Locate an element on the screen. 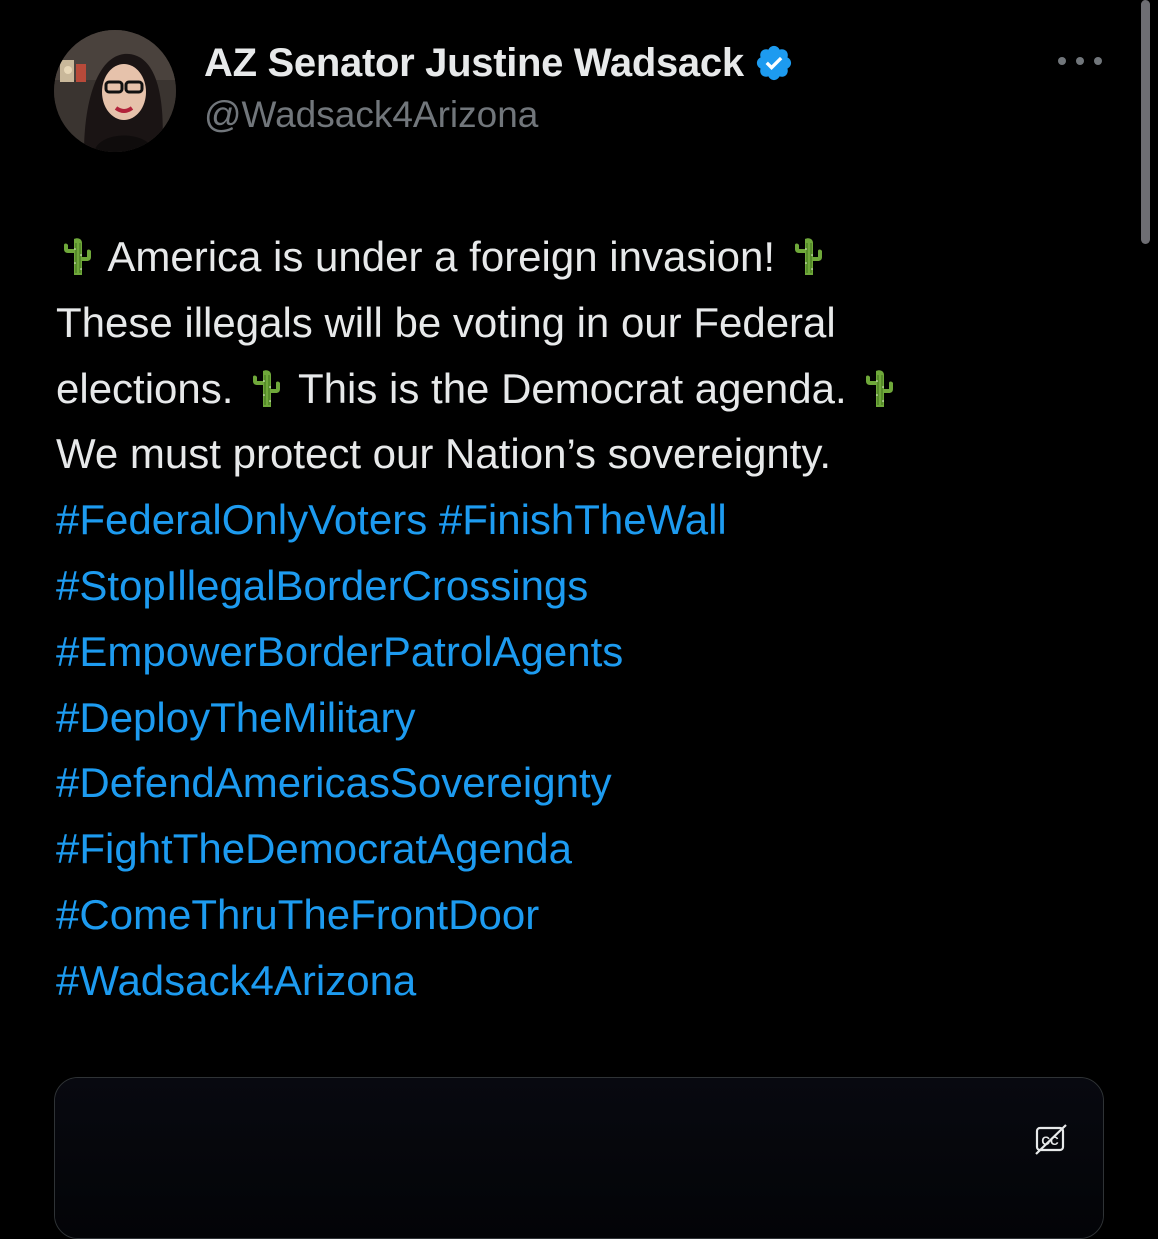 This screenshot has height=1239, width=1158. hashtag-link: #StopIllegalBorderCrossings is located at coordinates (322, 585).